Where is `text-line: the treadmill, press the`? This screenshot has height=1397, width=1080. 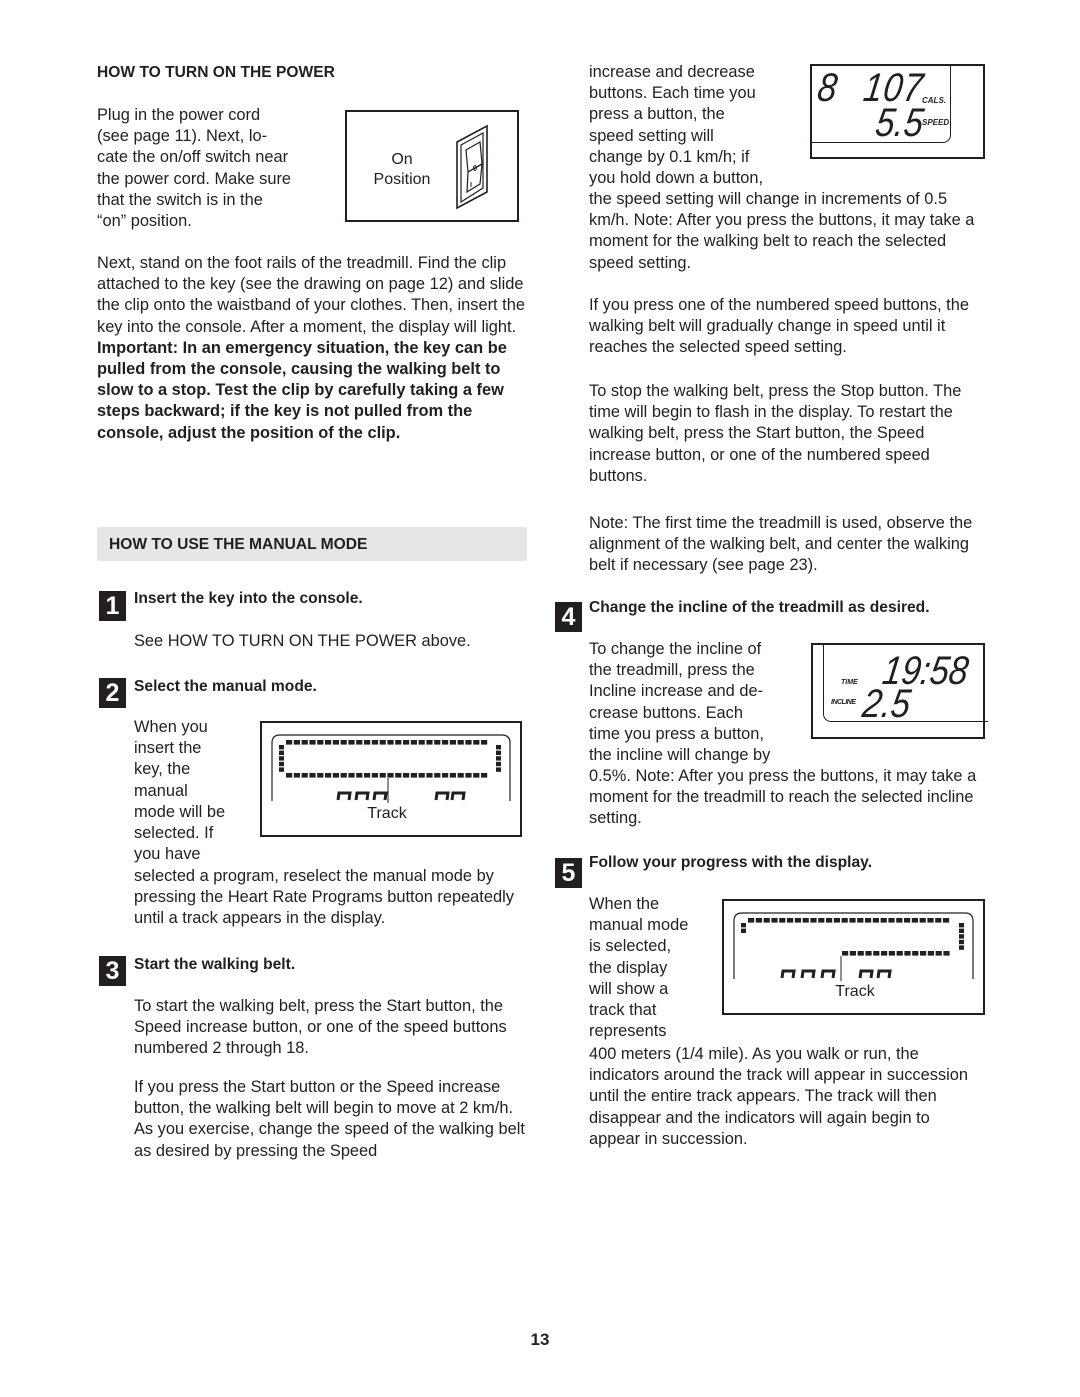 text-line: the treadmill, press the is located at coordinates (672, 670).